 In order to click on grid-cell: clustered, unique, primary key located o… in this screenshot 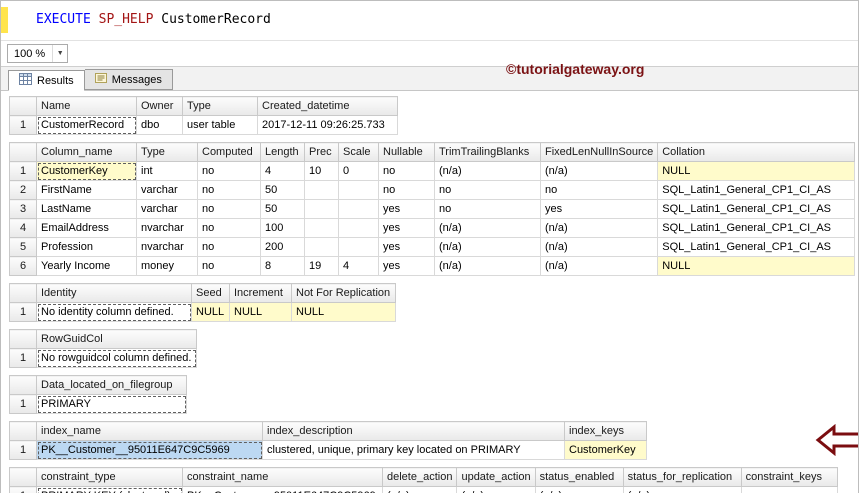, I will do `click(413, 450)`.